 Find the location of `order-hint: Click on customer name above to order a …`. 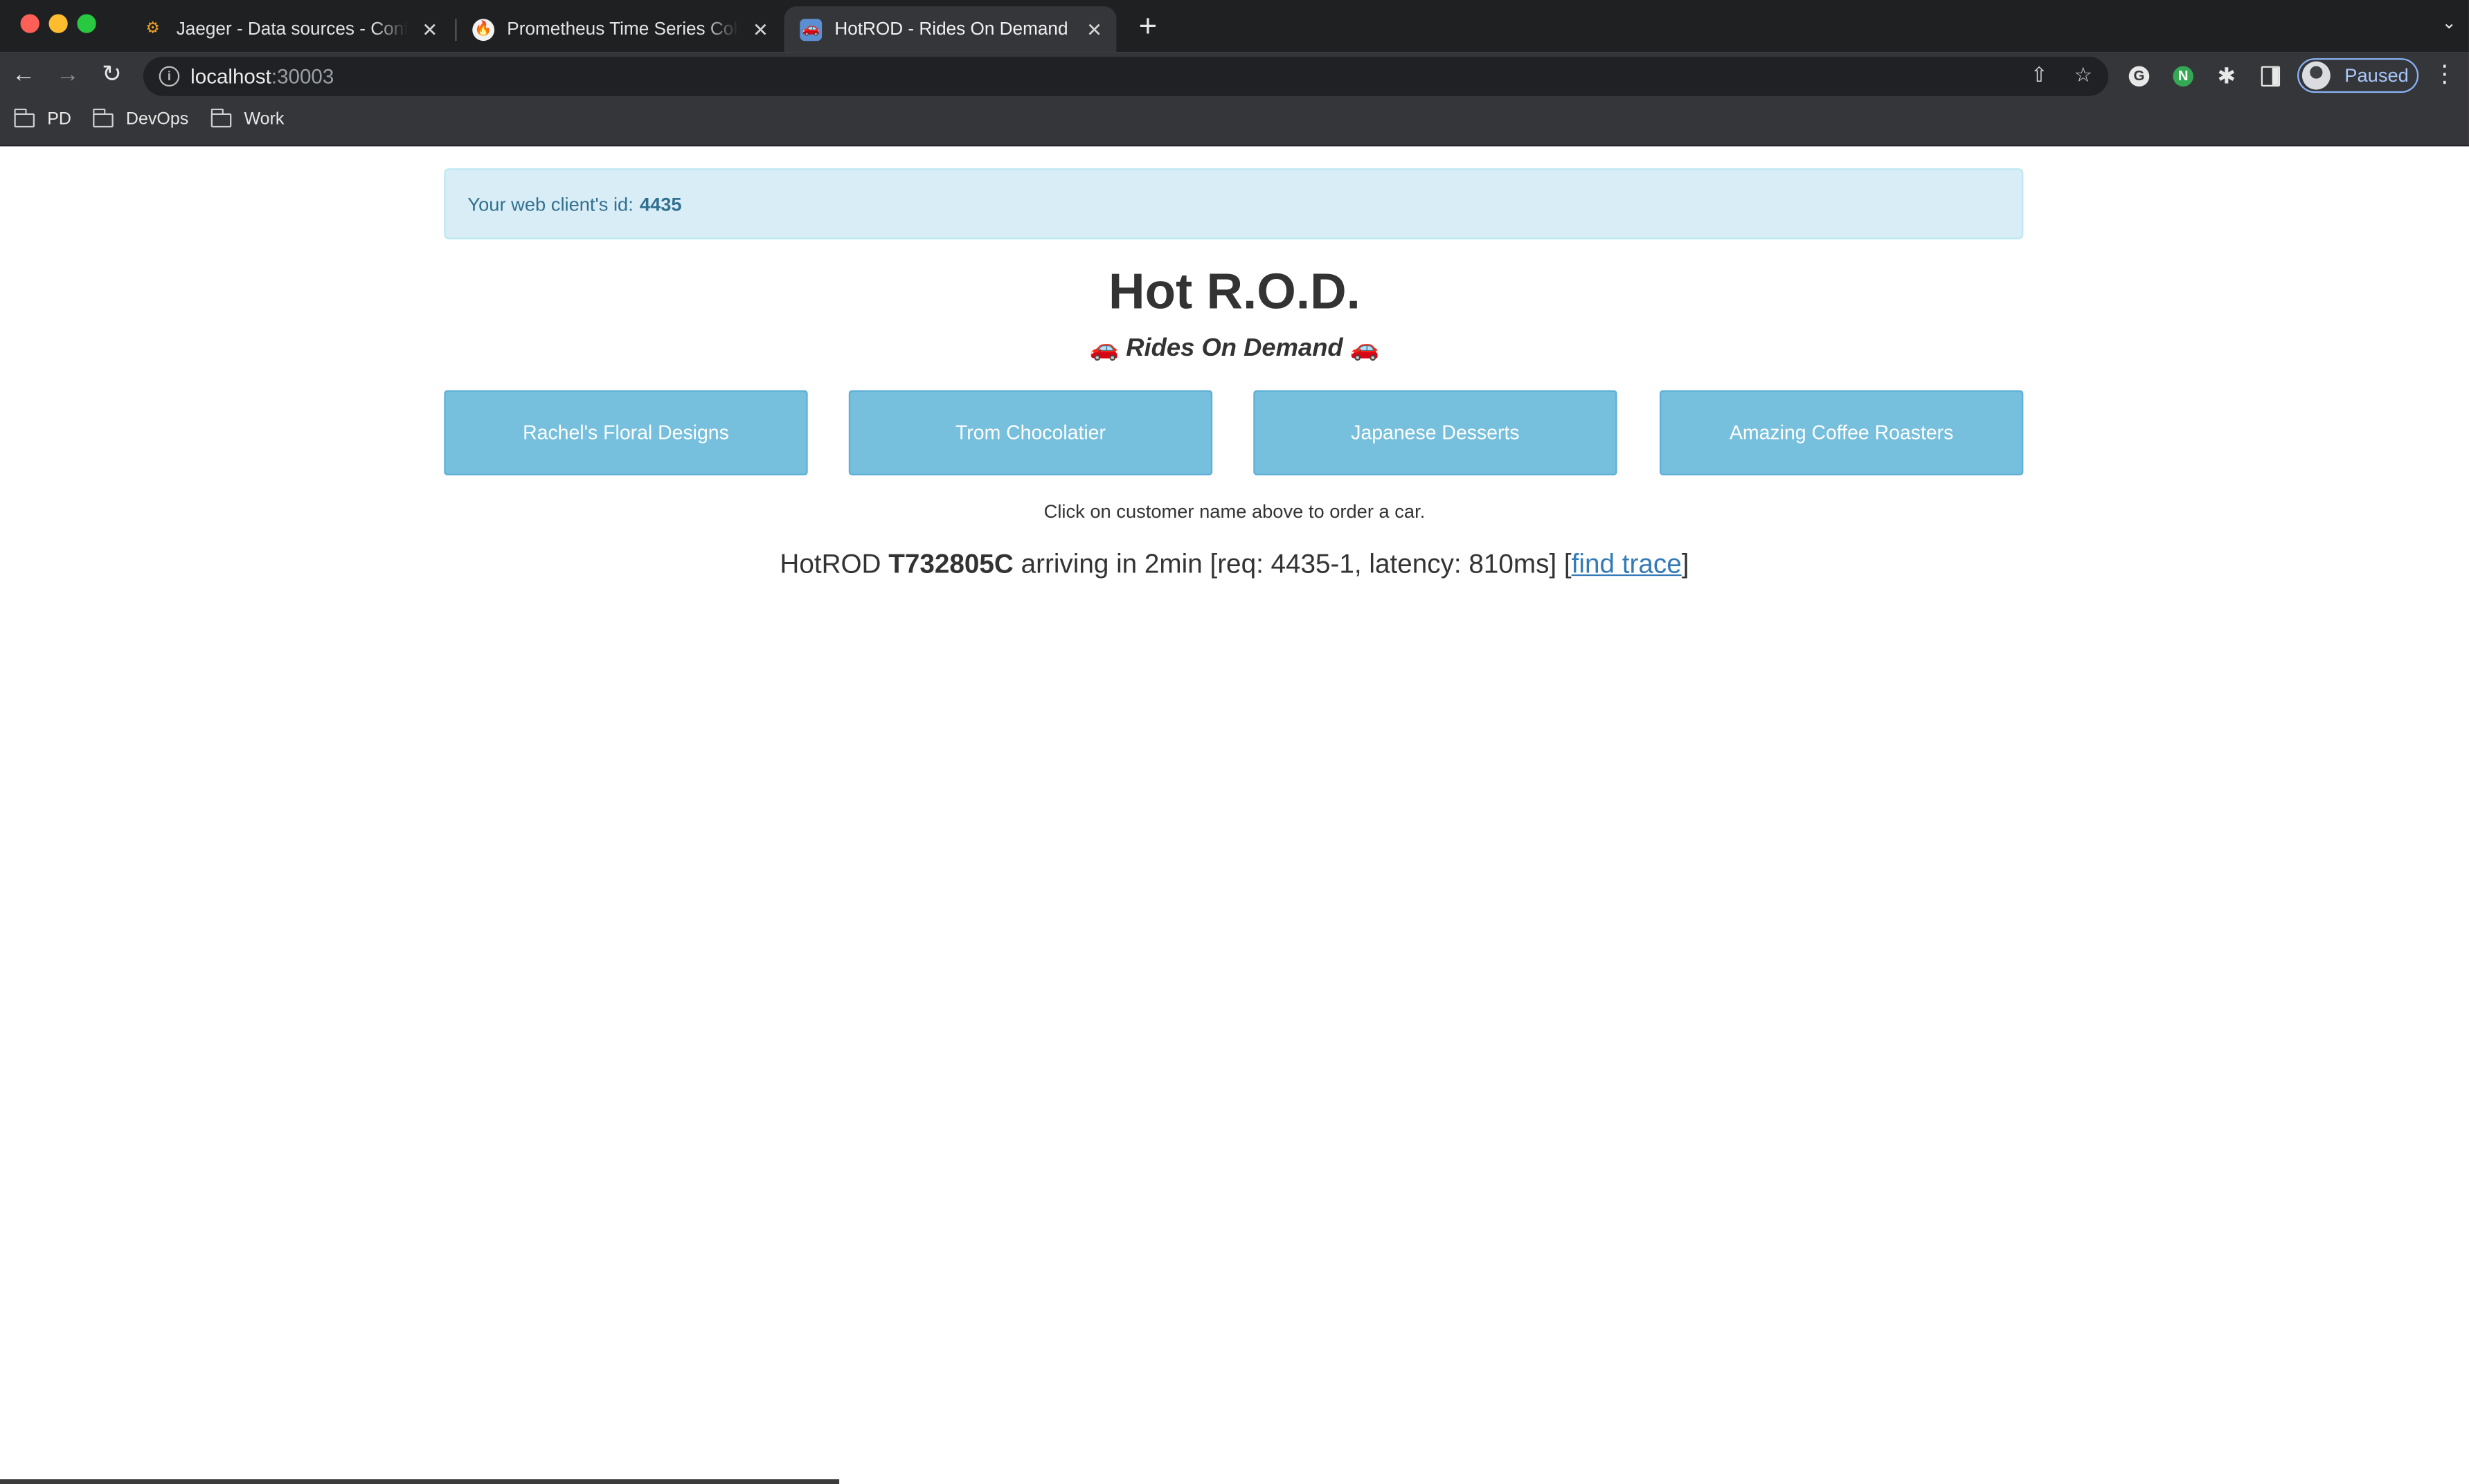

order-hint: Click on customer name above to order a … is located at coordinates (1234, 511).